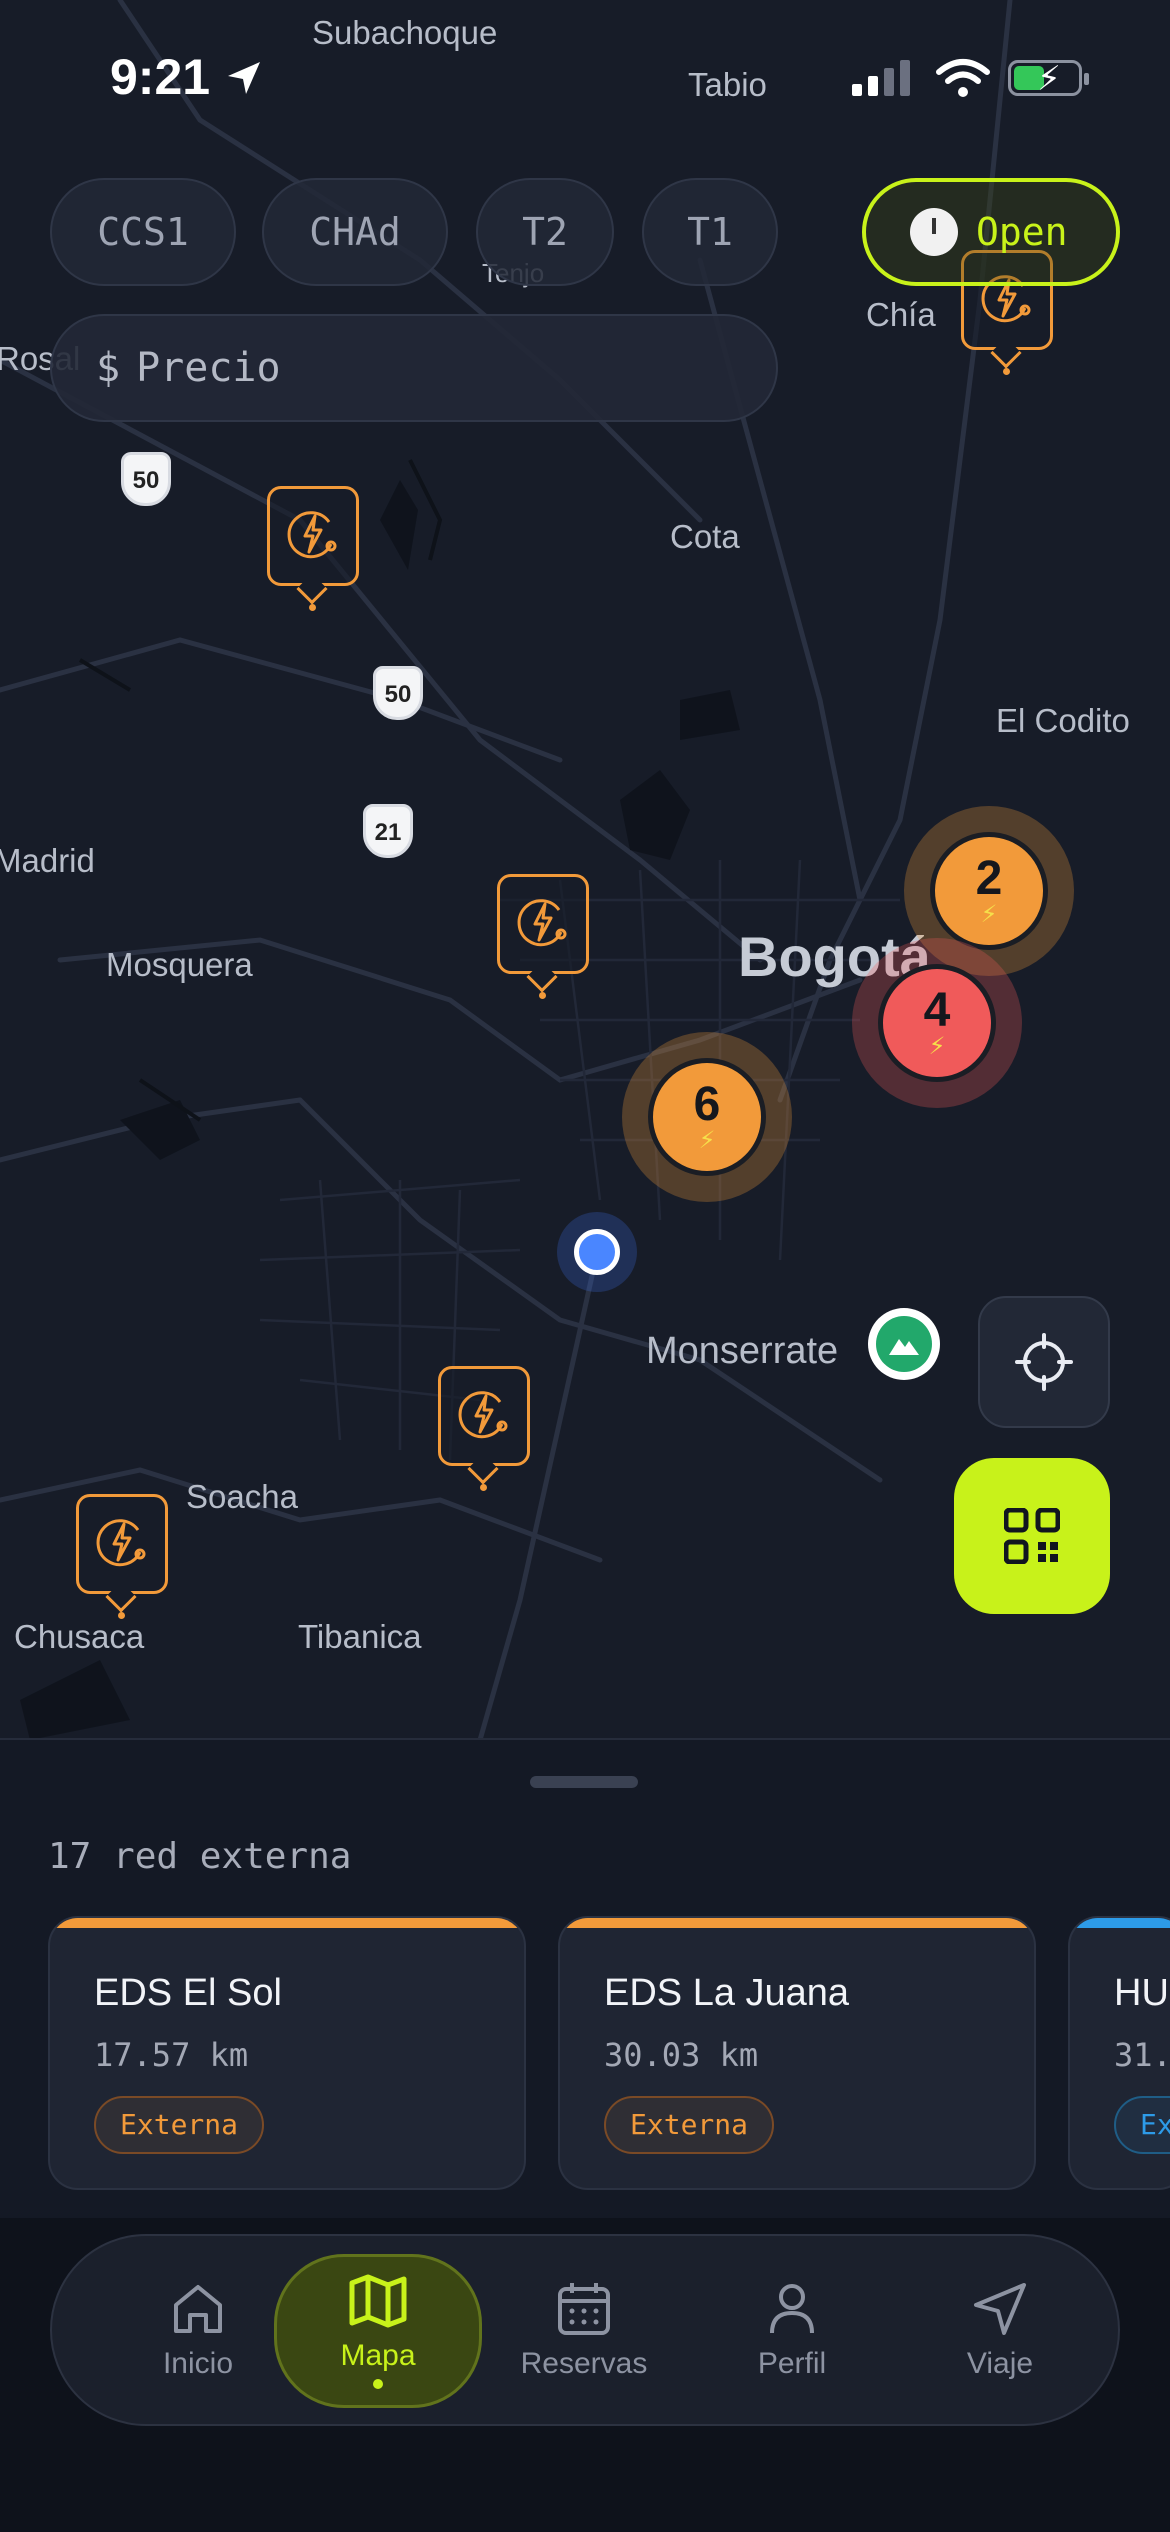 Image resolution: width=1170 pixels, height=2532 pixels. What do you see at coordinates (705, 536) in the screenshot?
I see `place-label: Cota` at bounding box center [705, 536].